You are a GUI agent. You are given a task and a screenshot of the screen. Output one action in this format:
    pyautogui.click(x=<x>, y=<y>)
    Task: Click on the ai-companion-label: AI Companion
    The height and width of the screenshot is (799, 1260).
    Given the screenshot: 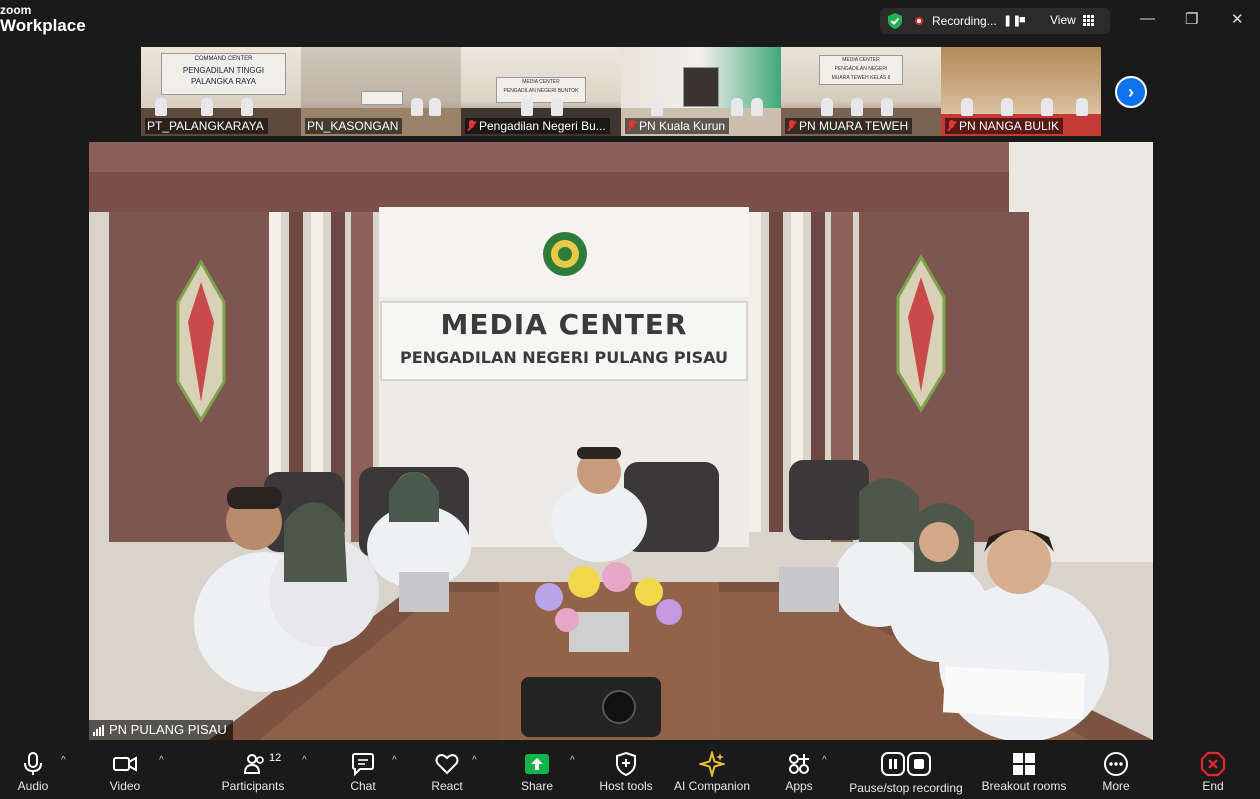 What is the action you would take?
    pyautogui.click(x=712, y=786)
    